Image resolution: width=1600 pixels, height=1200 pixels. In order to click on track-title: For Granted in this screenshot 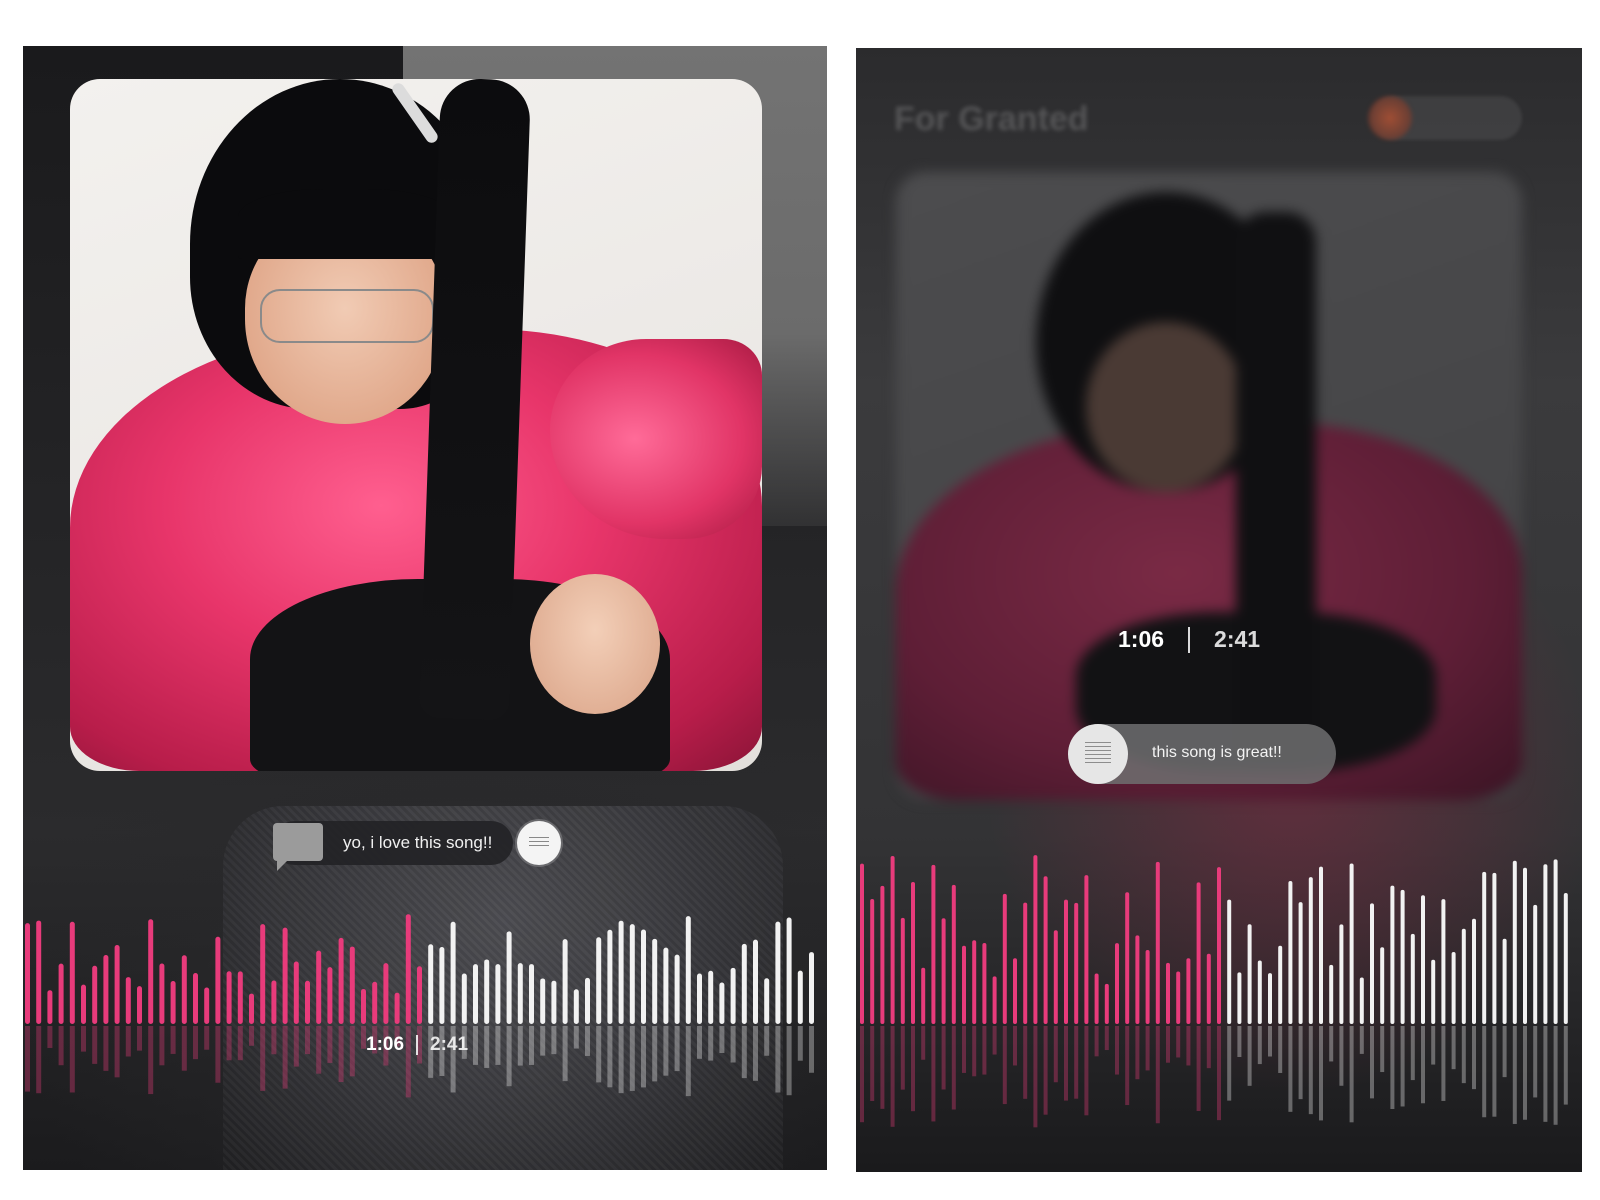, I will do `click(991, 119)`.